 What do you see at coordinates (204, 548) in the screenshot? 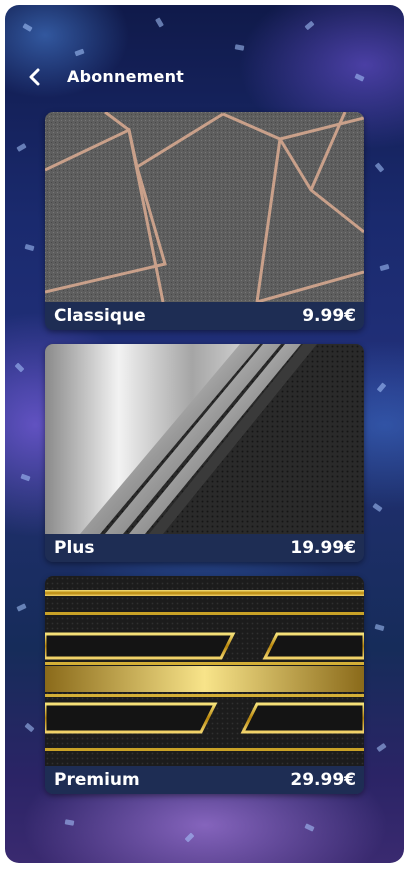
I see `plan-label-bar: Plus 19.99€` at bounding box center [204, 548].